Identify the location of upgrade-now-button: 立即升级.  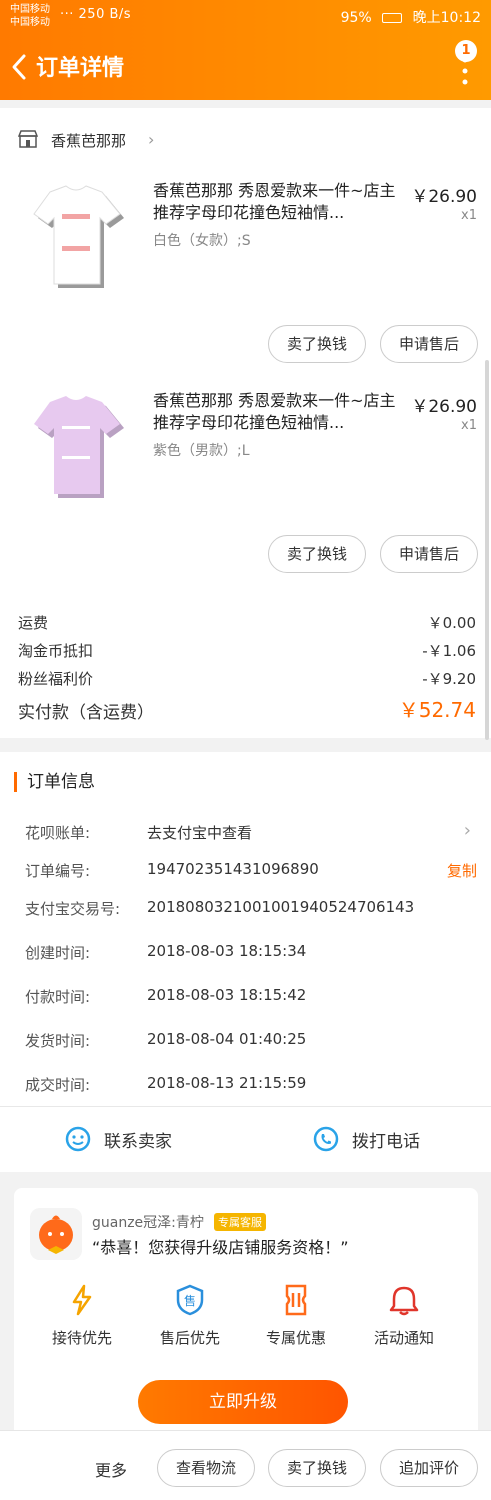
(243, 1402).